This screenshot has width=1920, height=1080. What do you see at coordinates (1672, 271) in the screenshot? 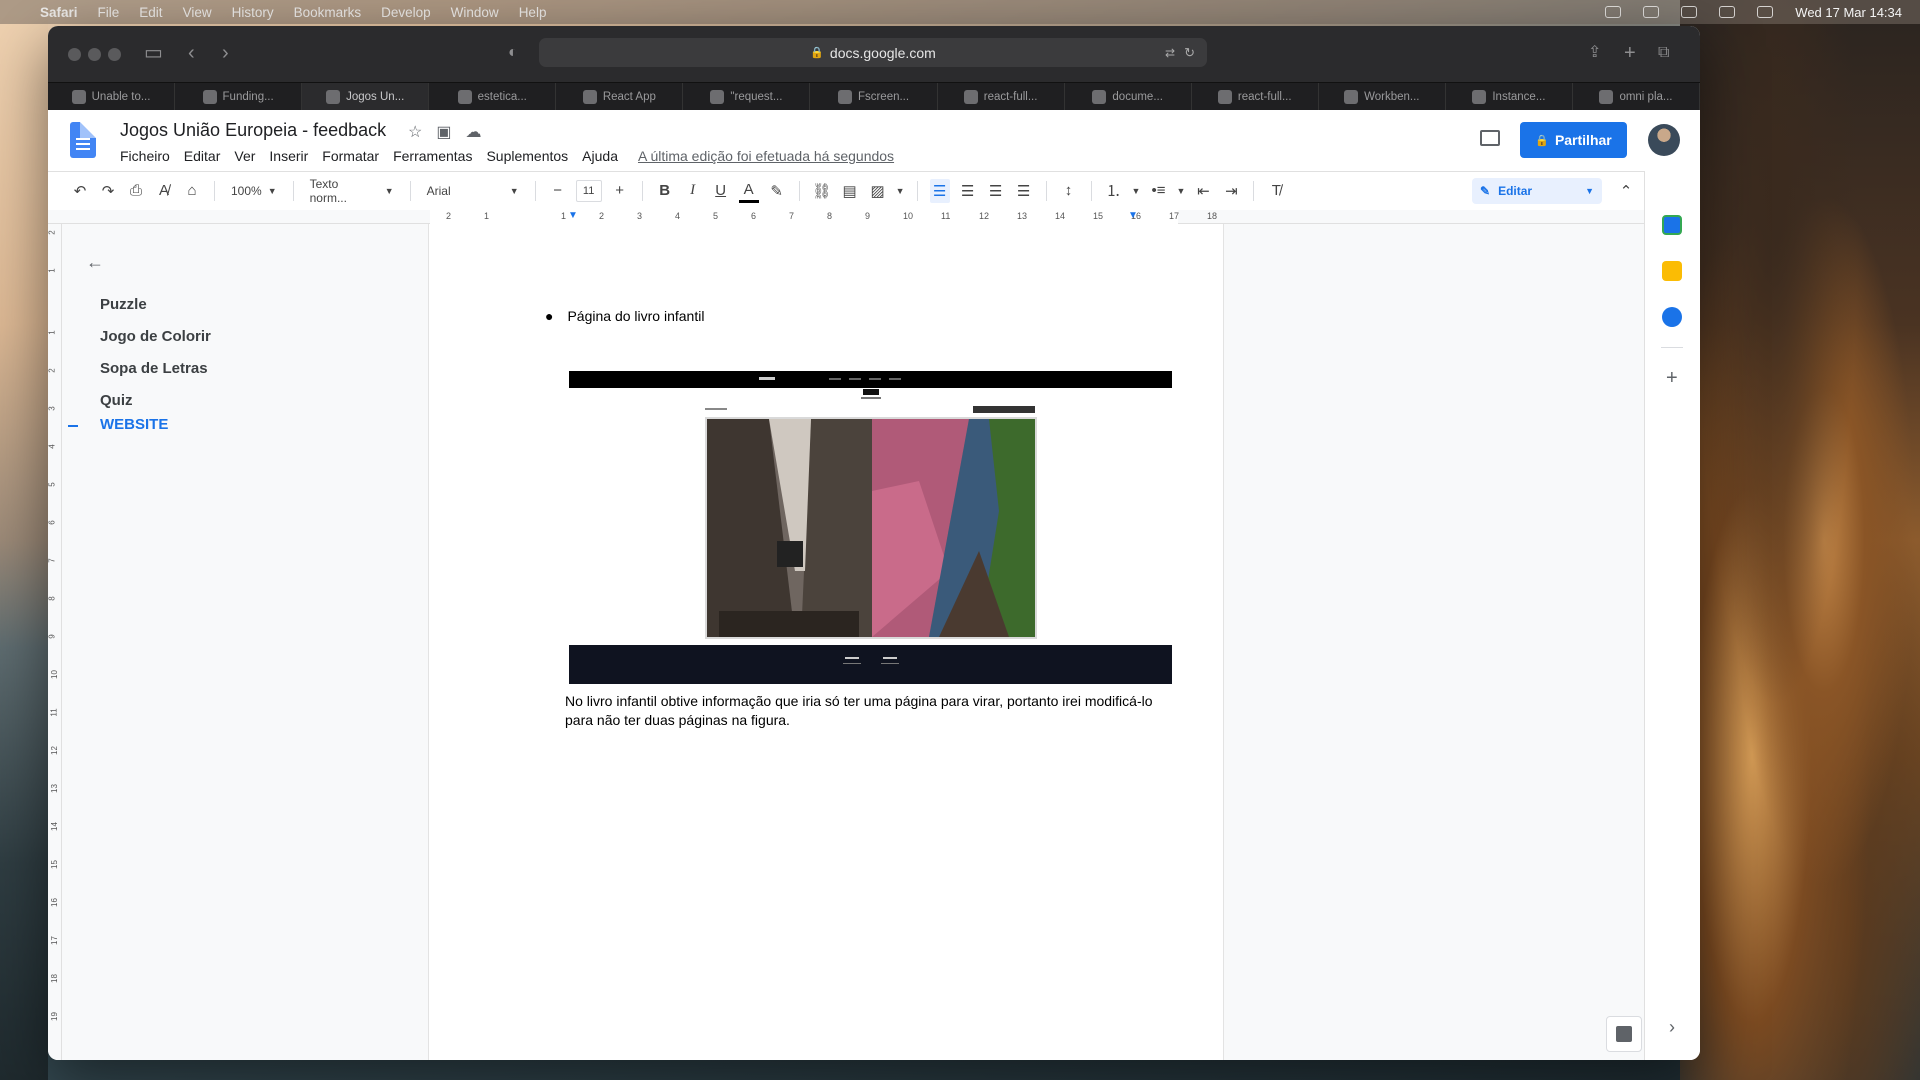
I see `keep-icon` at bounding box center [1672, 271].